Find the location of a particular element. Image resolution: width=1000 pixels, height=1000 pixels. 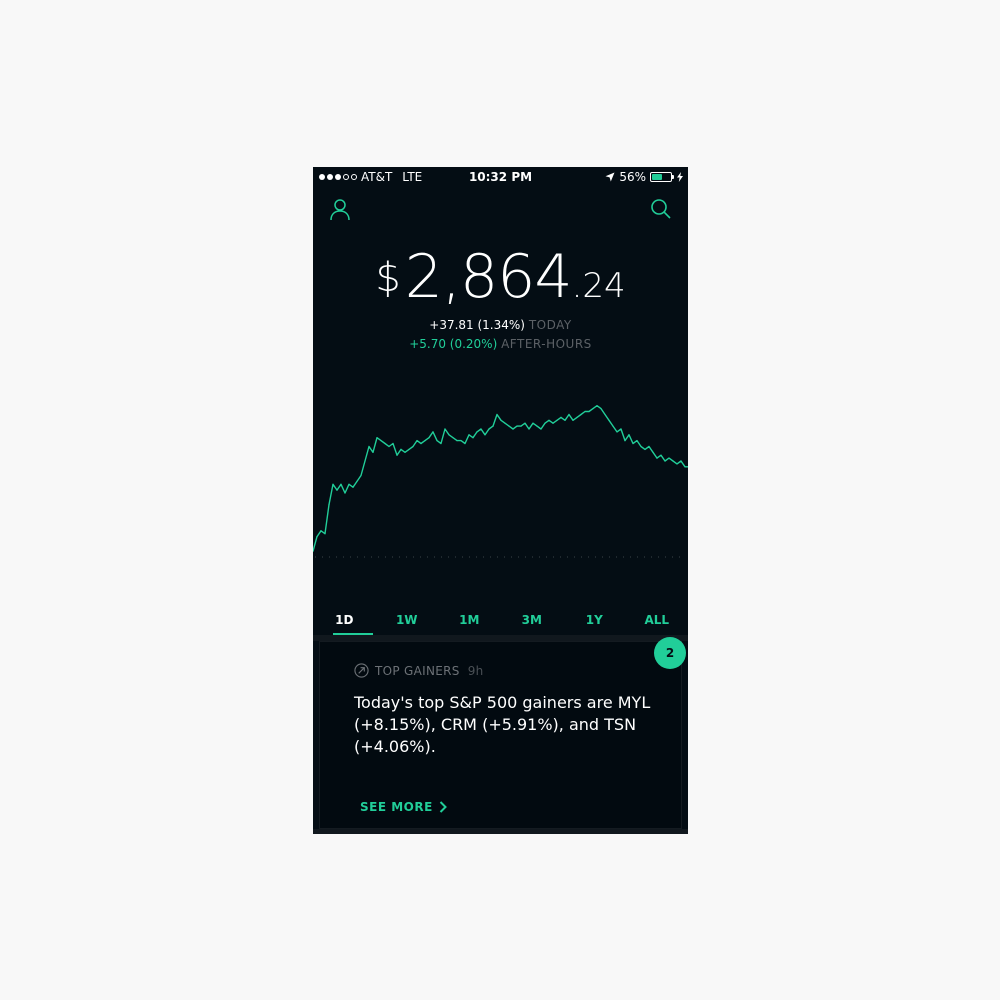

location-arrow-icon is located at coordinates (610, 177).